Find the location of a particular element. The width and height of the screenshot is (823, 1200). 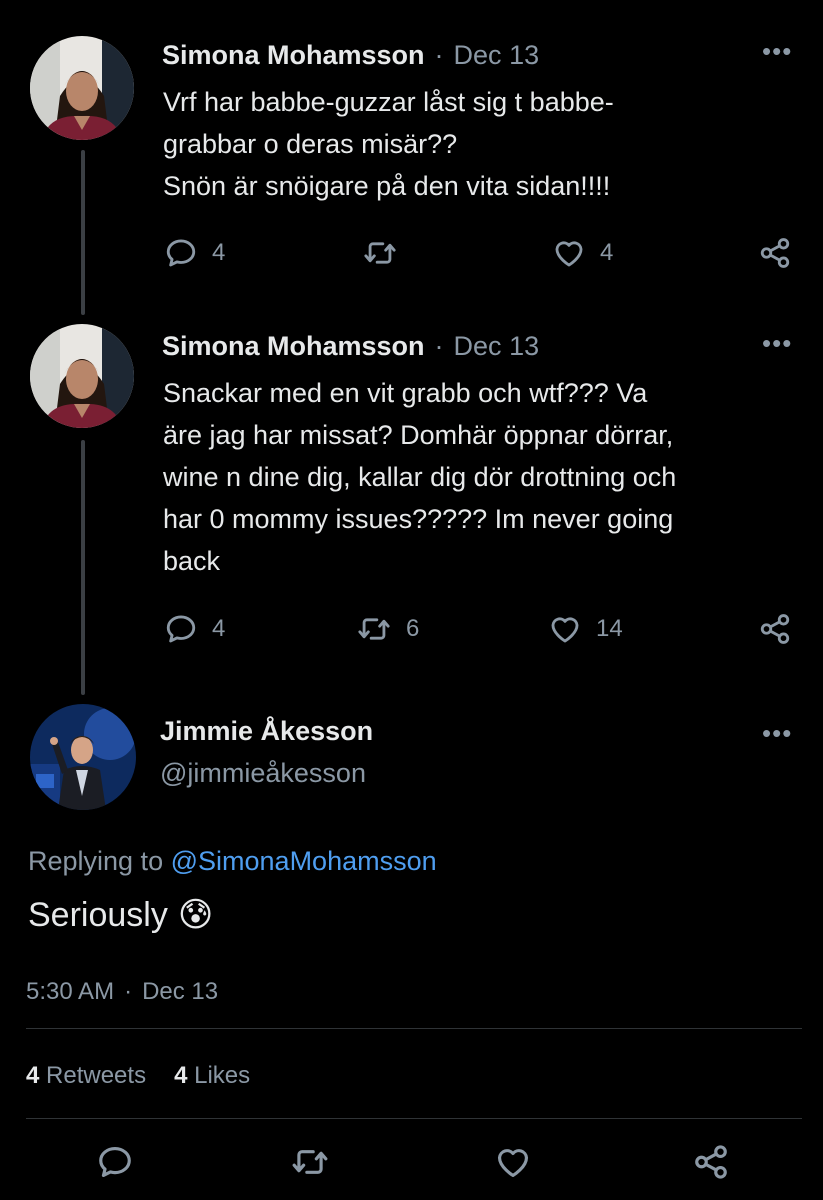

main-tweet-text: Seriously 😰 is located at coordinates (120, 915).